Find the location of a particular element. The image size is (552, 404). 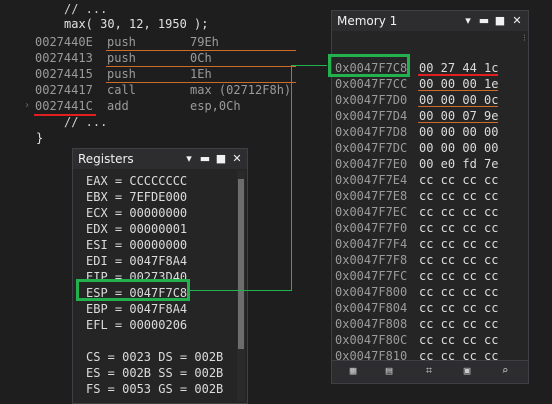

memory-row: 0x0047F7F4 cc cc cc cc is located at coordinates (430, 244).